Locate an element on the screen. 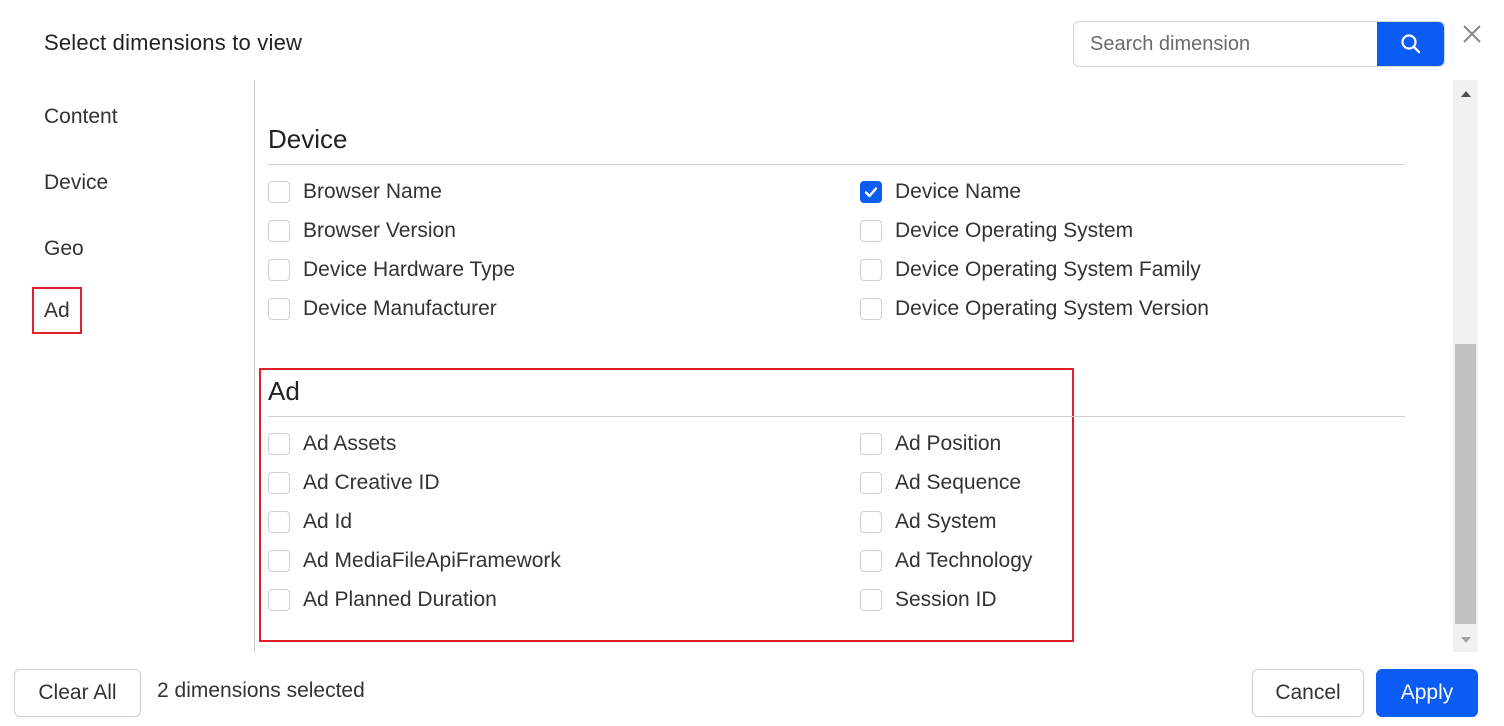 This screenshot has width=1504, height=726. checkbox-box-checked is located at coordinates (871, 192).